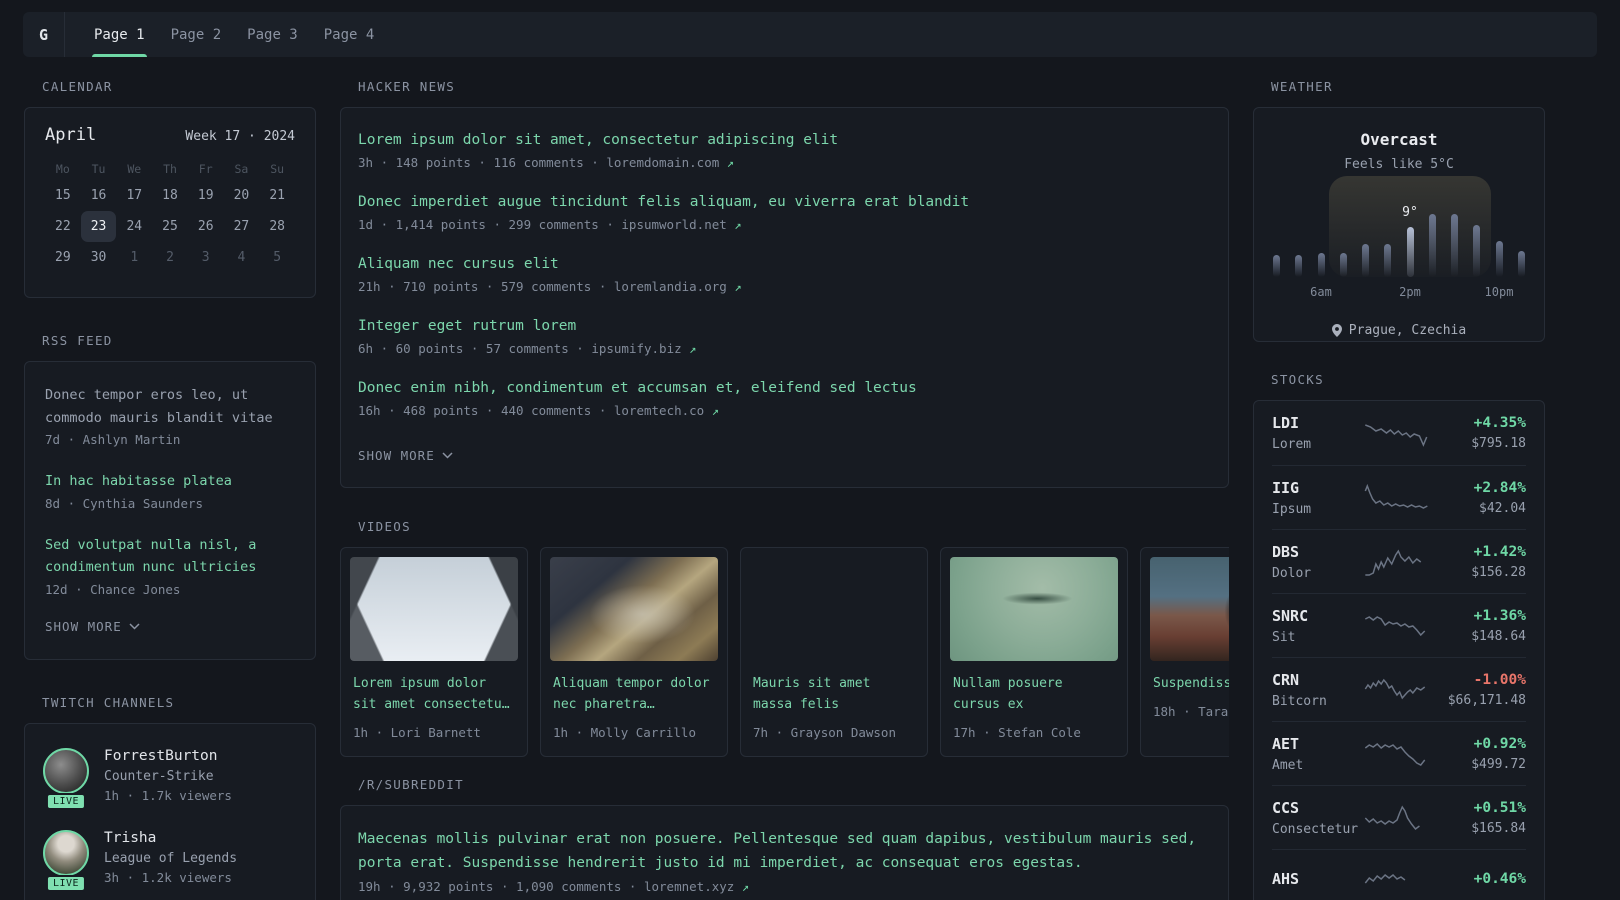  Describe the element at coordinates (467, 326) in the screenshot. I see `story-title-link: Integer eget rutrum lorem` at that location.